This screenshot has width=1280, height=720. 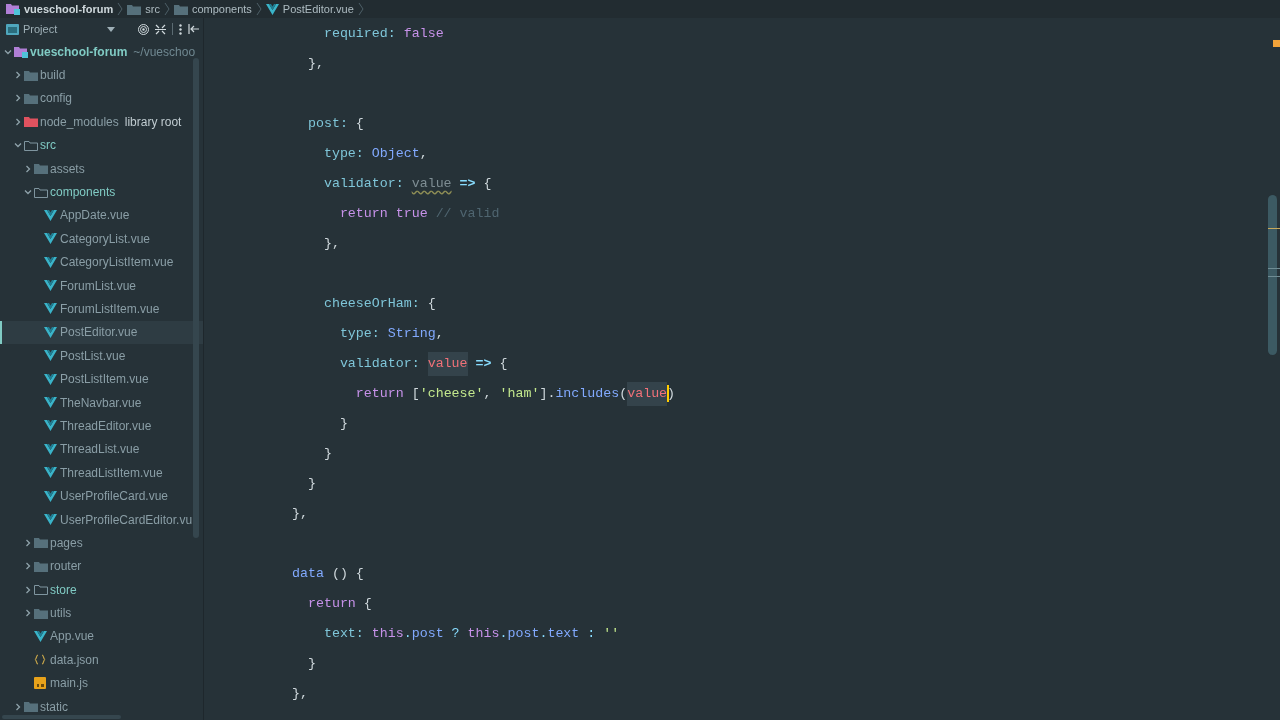 I want to click on tree-item-label: ForumListItem.vue, so click(x=110, y=309).